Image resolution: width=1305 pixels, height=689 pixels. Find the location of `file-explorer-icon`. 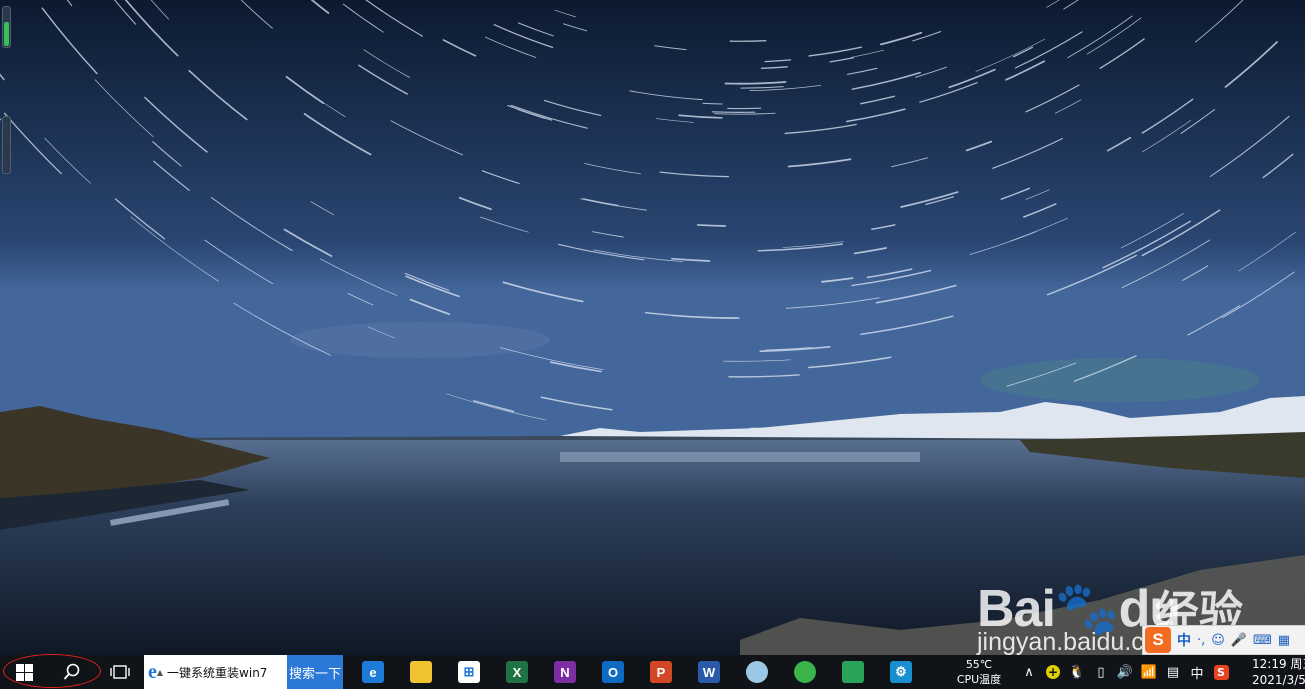

file-explorer-icon is located at coordinates (421, 672).